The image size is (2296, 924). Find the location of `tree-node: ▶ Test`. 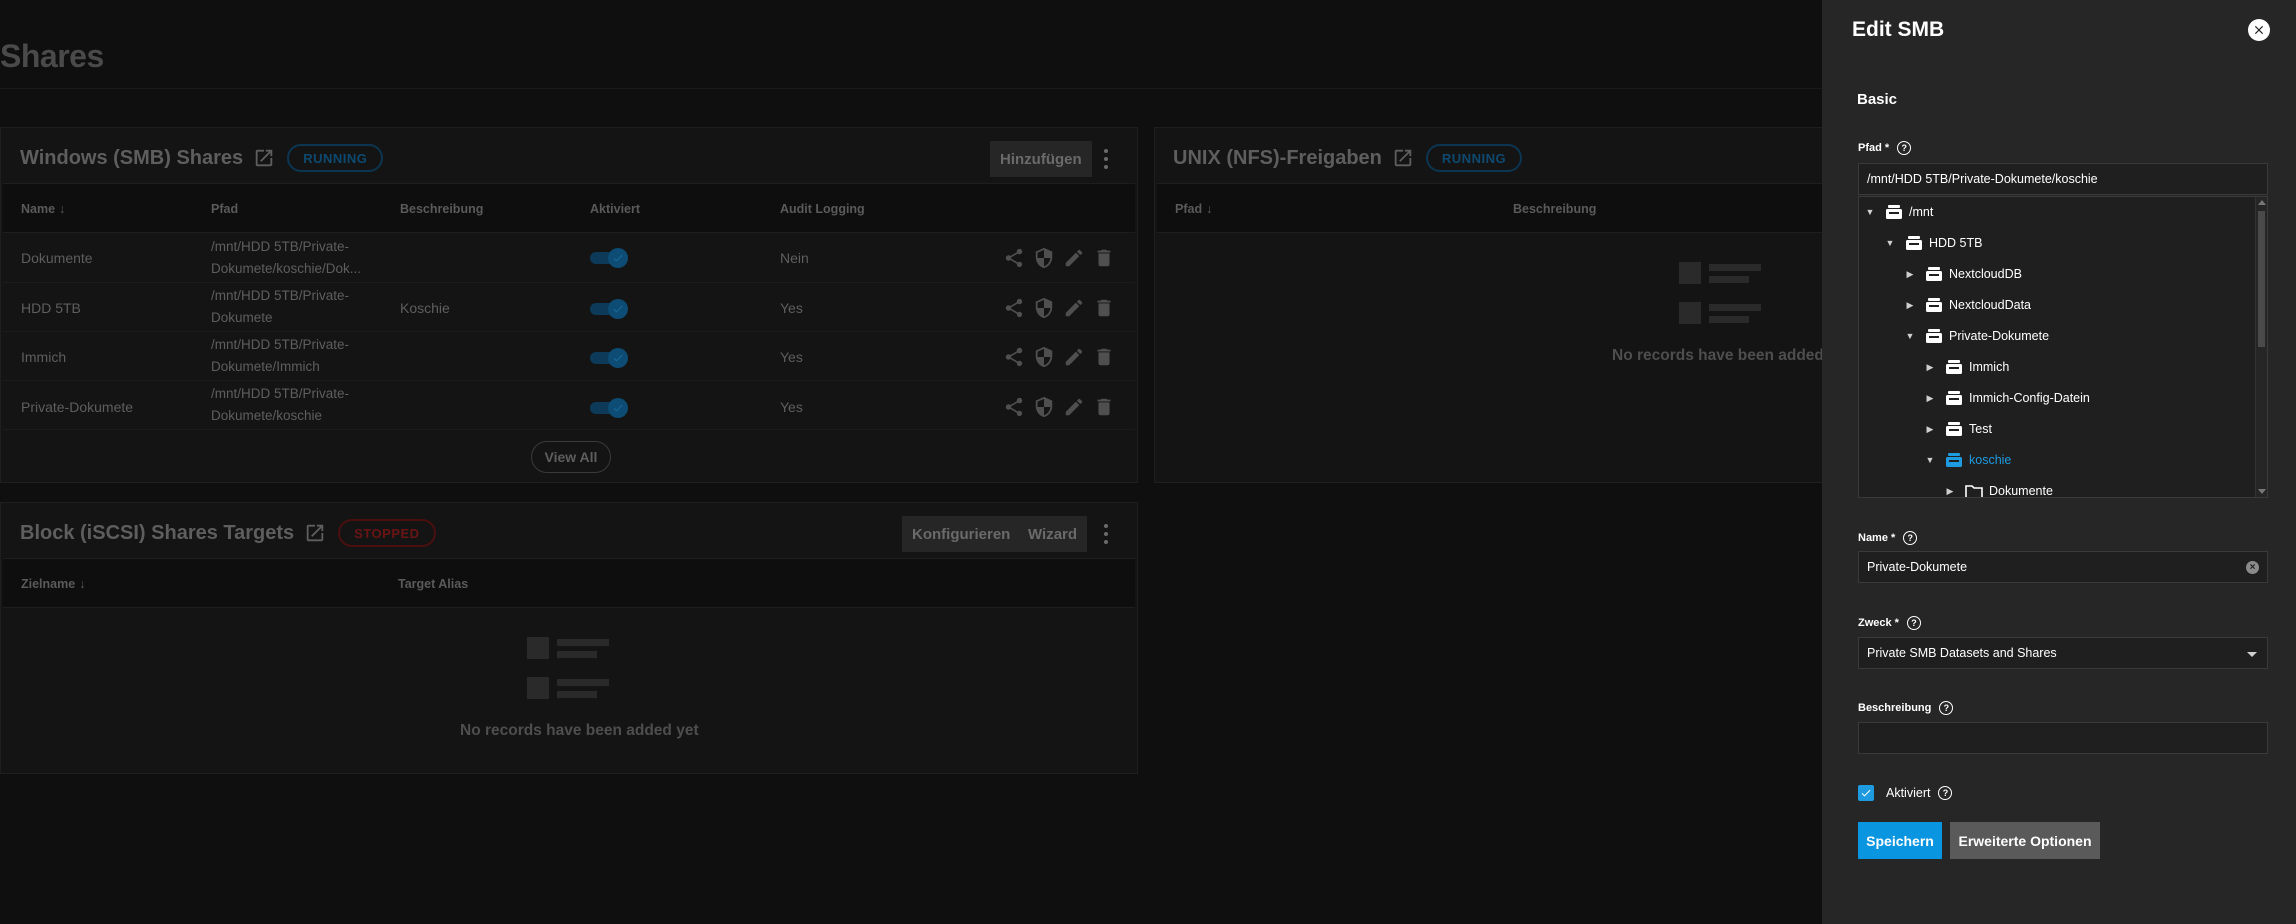

tree-node: ▶ Test is located at coordinates (1958, 429).